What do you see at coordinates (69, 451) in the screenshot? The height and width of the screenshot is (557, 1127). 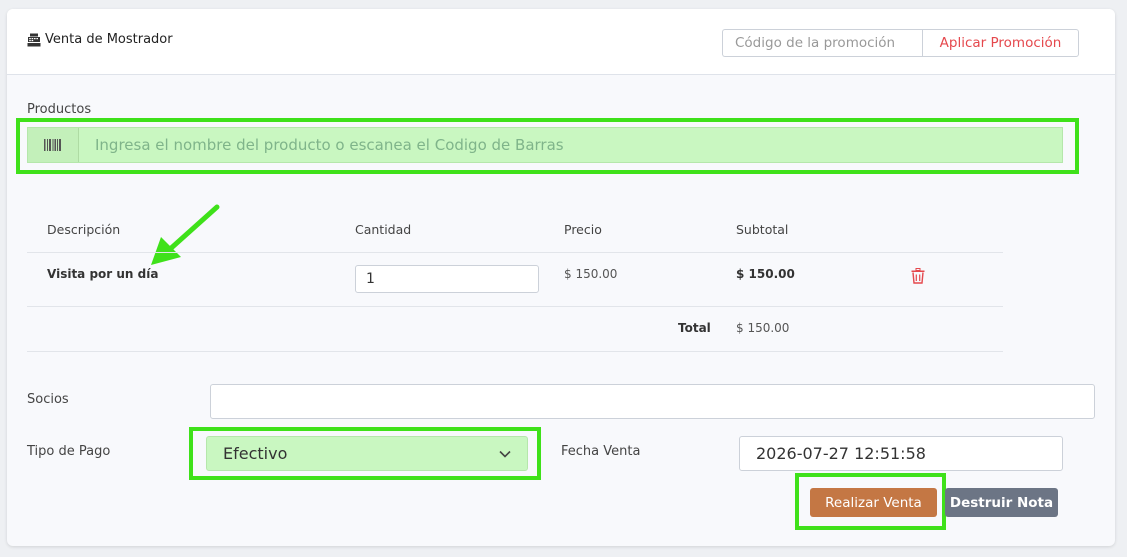 I see `payment-type-label: Tipo de Pago` at bounding box center [69, 451].